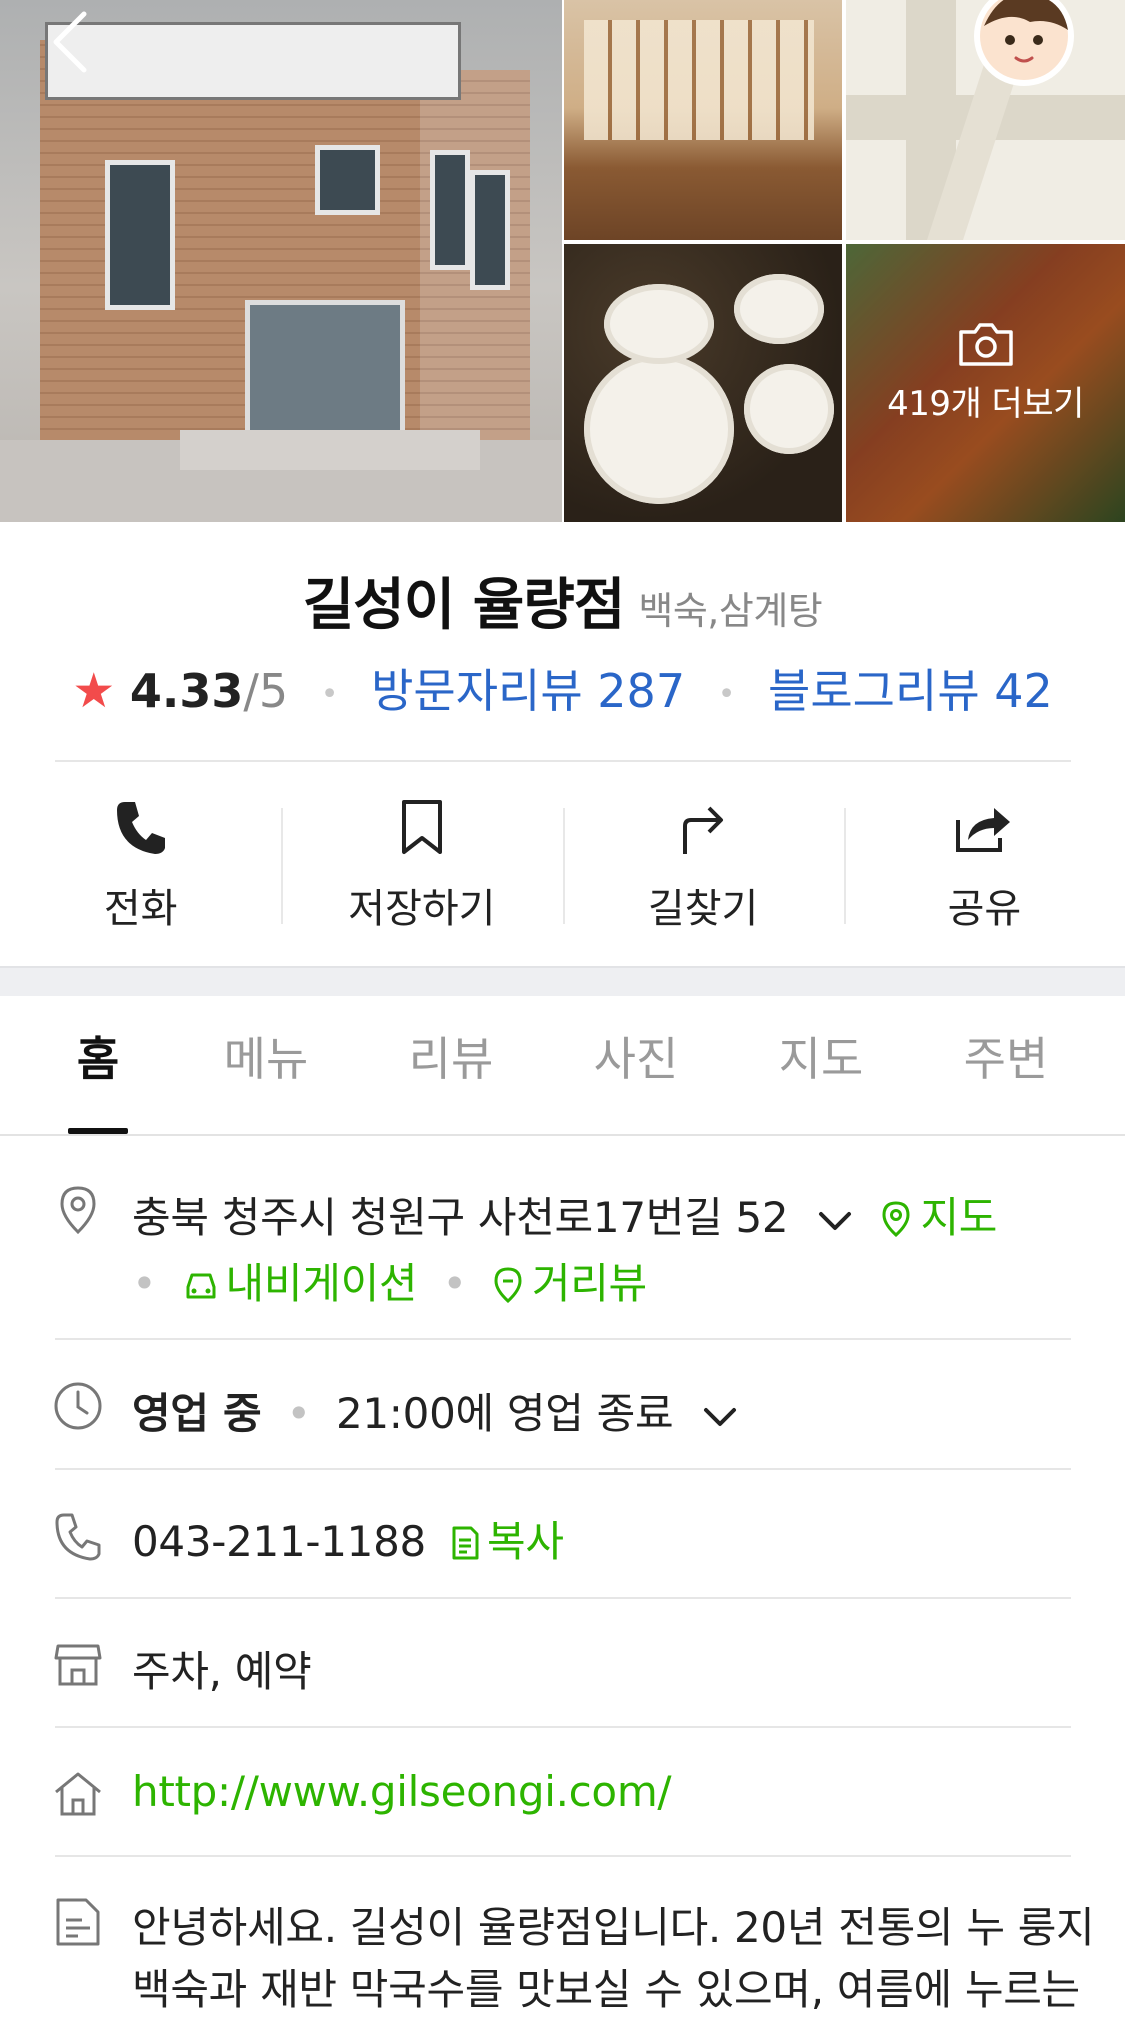 The width and height of the screenshot is (1125, 2017). I want to click on address-links-row: • 내비게이션 • 거리뷰, so click(389, 1280).